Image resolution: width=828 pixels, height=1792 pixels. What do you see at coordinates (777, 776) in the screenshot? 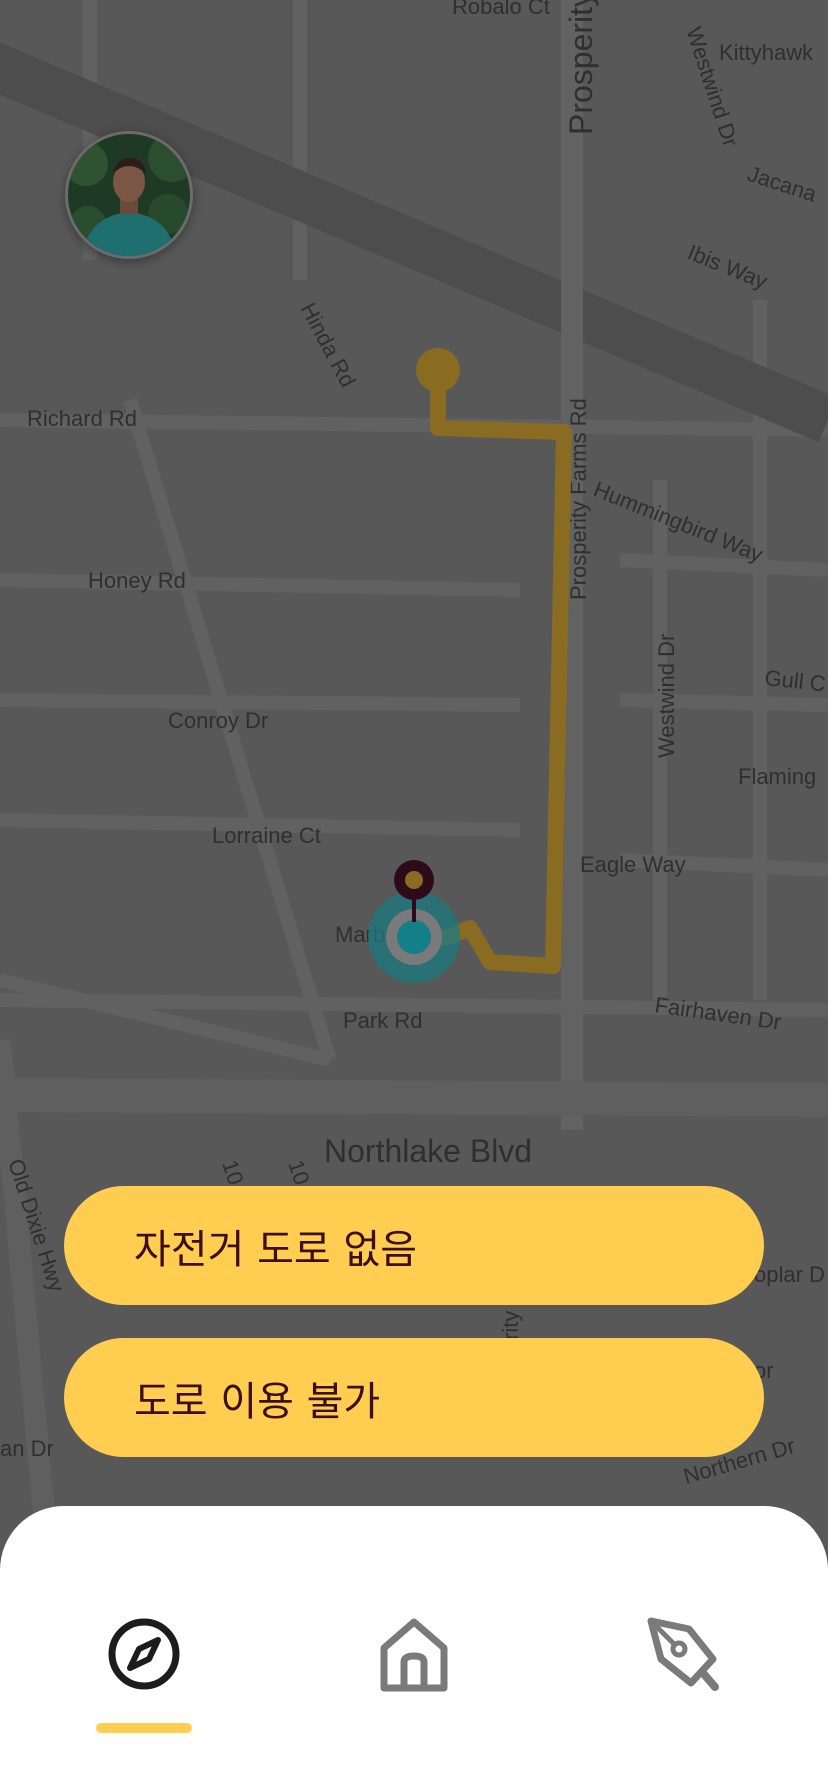
I see `street-flaming: Flaming` at bounding box center [777, 776].